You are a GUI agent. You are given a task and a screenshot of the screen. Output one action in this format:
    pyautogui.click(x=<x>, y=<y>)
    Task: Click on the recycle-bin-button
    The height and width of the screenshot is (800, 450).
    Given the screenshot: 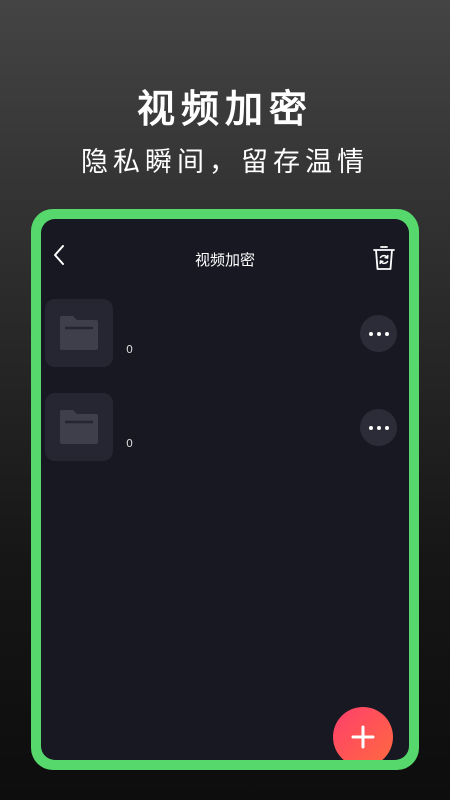 What is the action you would take?
    pyautogui.click(x=384, y=258)
    